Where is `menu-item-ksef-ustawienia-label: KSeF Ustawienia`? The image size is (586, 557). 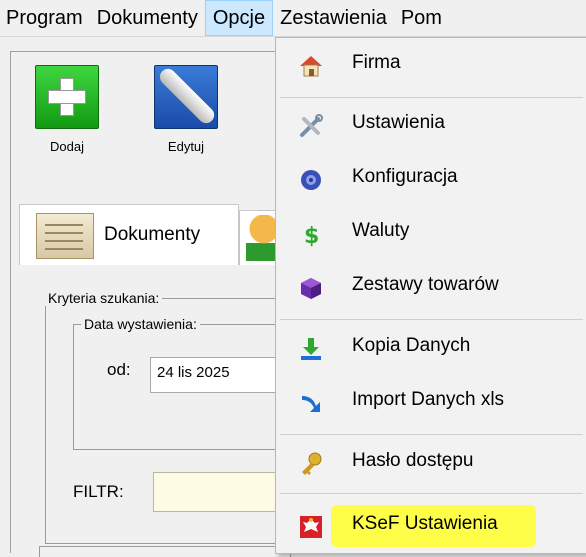
menu-item-ksef-ustawienia-label: KSeF Ustawienia is located at coordinates (425, 523).